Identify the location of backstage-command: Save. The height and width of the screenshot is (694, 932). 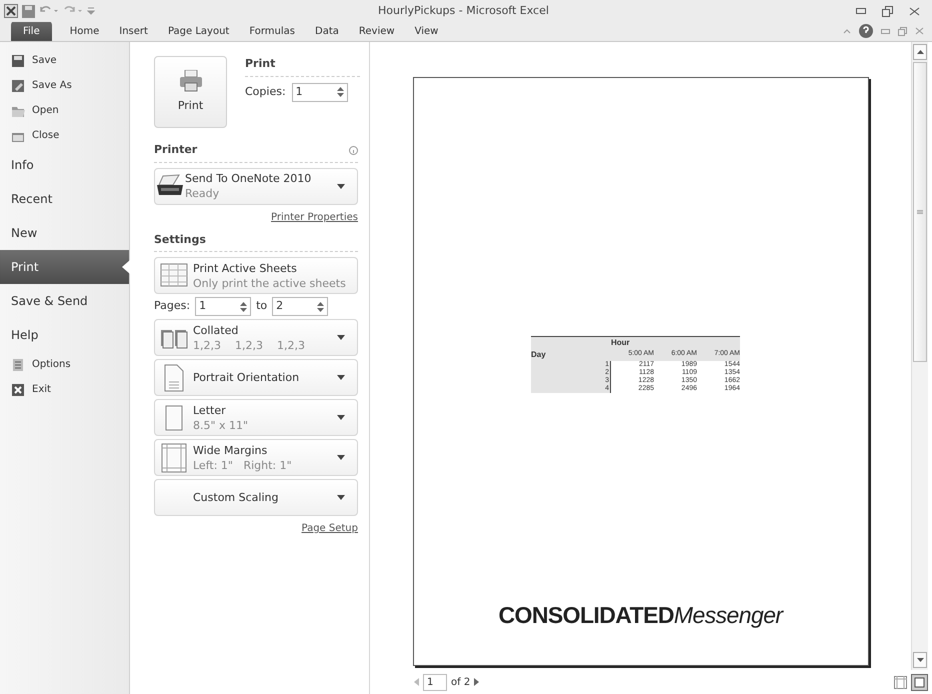
(64, 60).